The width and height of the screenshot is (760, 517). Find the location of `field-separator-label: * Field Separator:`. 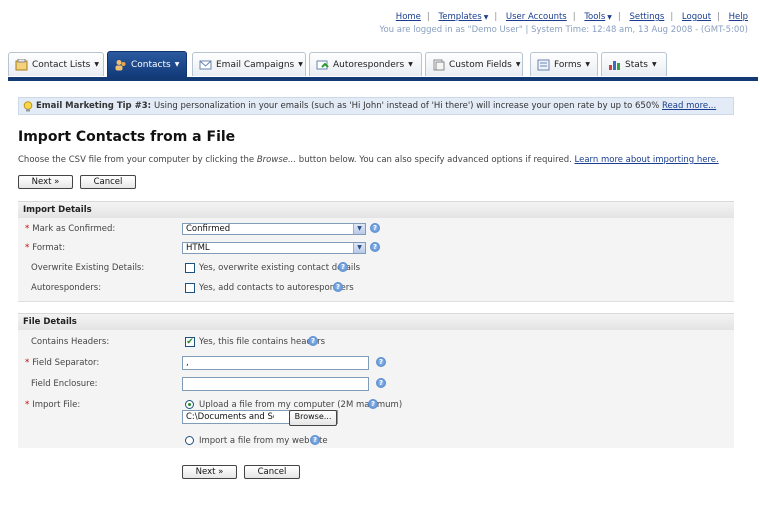

field-separator-label: * Field Separator: is located at coordinates (62, 363).